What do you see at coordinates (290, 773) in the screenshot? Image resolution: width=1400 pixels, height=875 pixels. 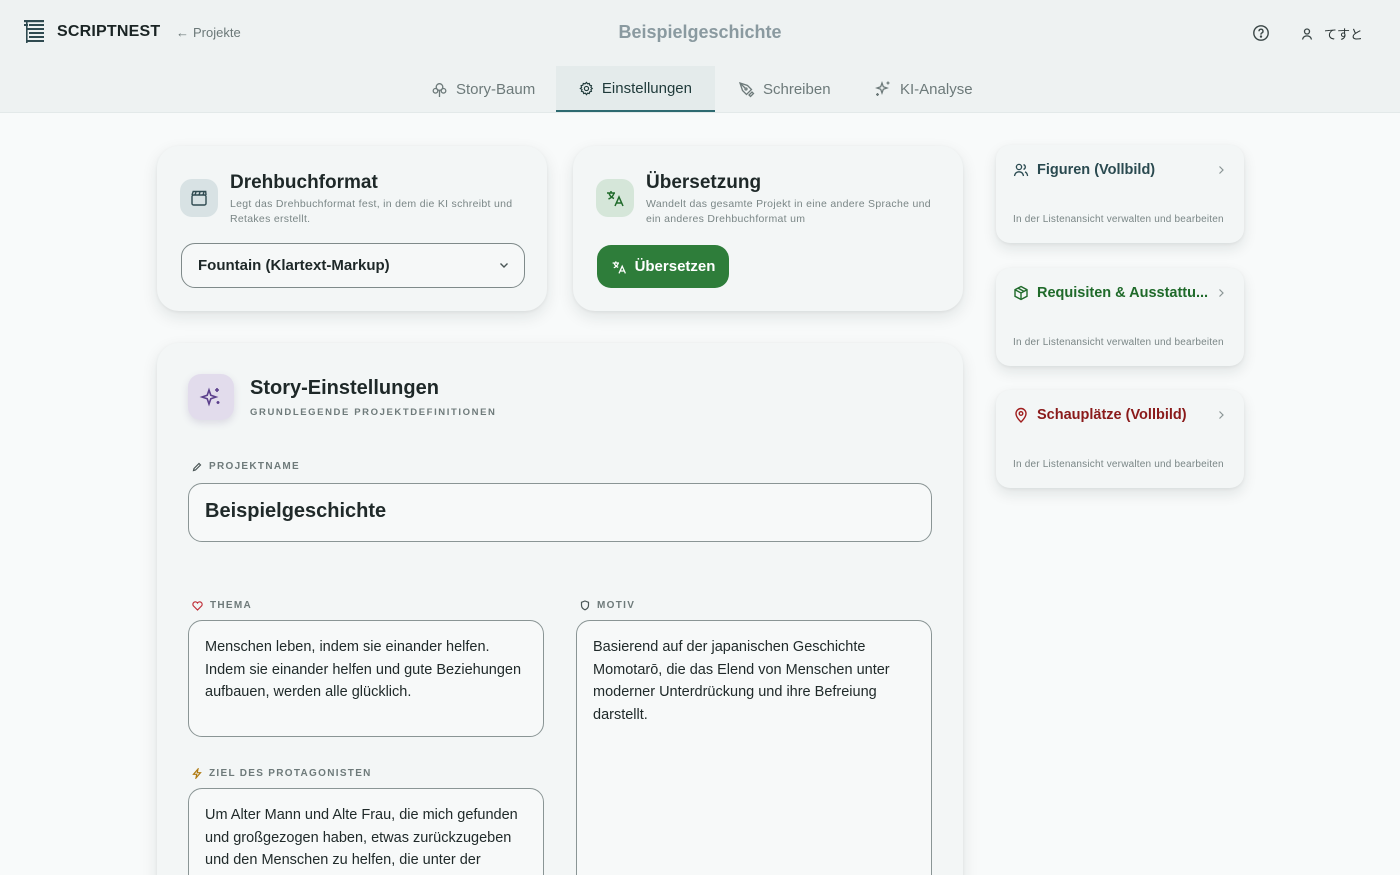 I see `label-text: ZIEL DES PROTAGONISTEN` at bounding box center [290, 773].